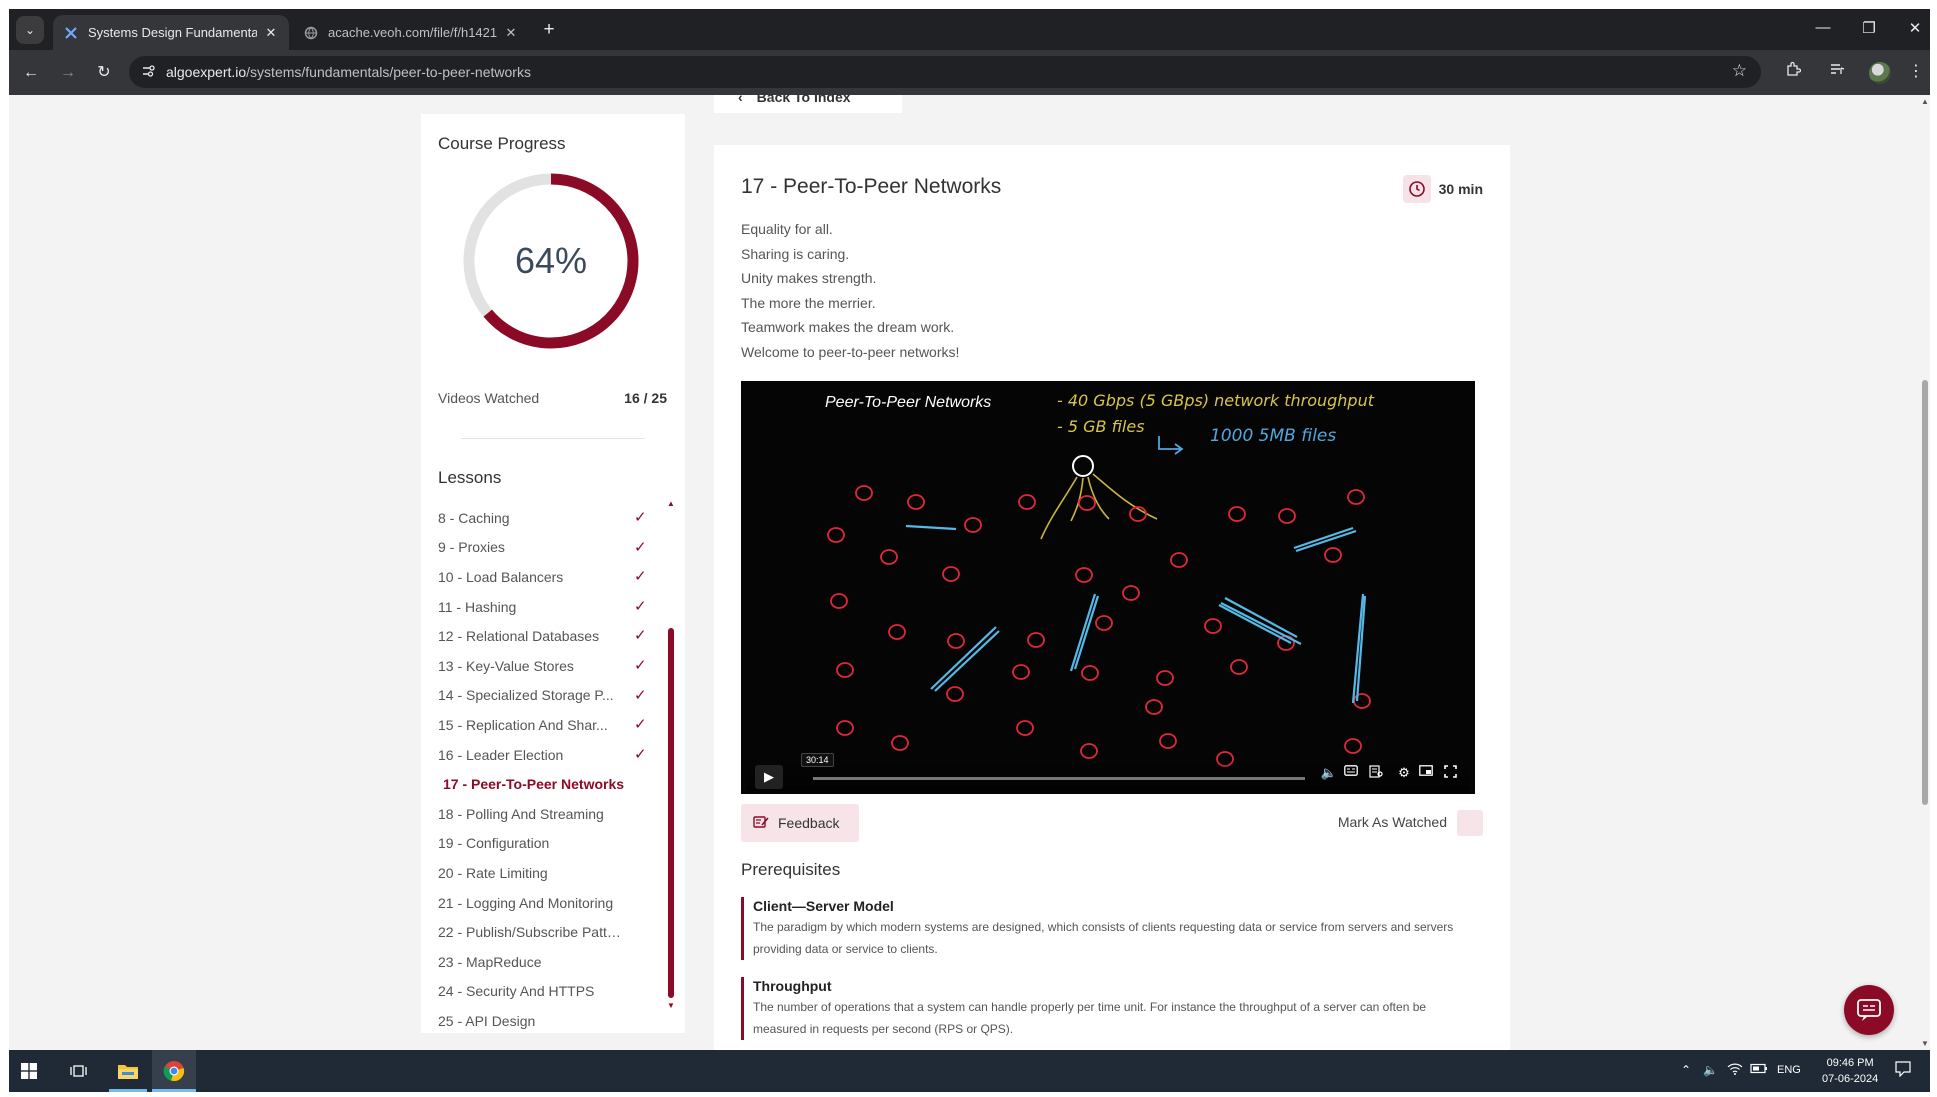 Image resolution: width=1937 pixels, height=1097 pixels. Describe the element at coordinates (104, 73) in the screenshot. I see `reload-icon: ↻` at that location.